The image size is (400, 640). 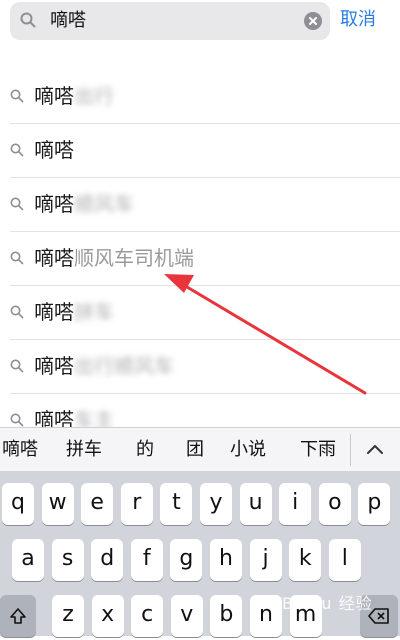 I want to click on prediction-6: 下雨, so click(x=318, y=450).